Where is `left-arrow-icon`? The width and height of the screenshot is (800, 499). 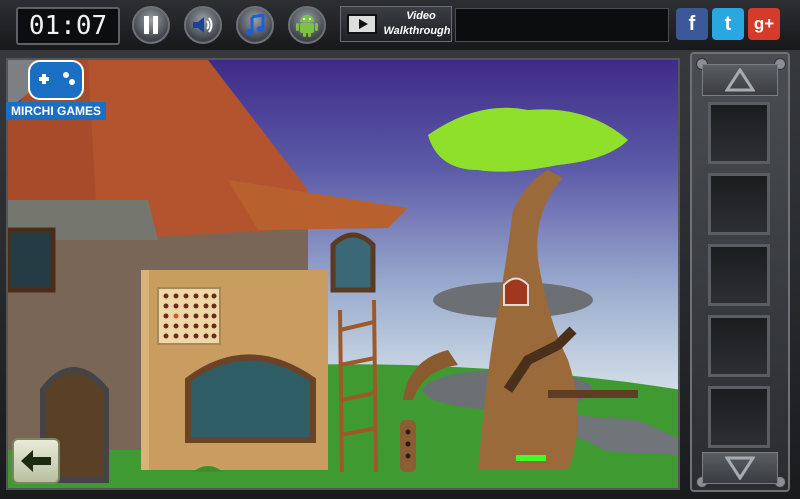
left-arrow-icon is located at coordinates (36, 461).